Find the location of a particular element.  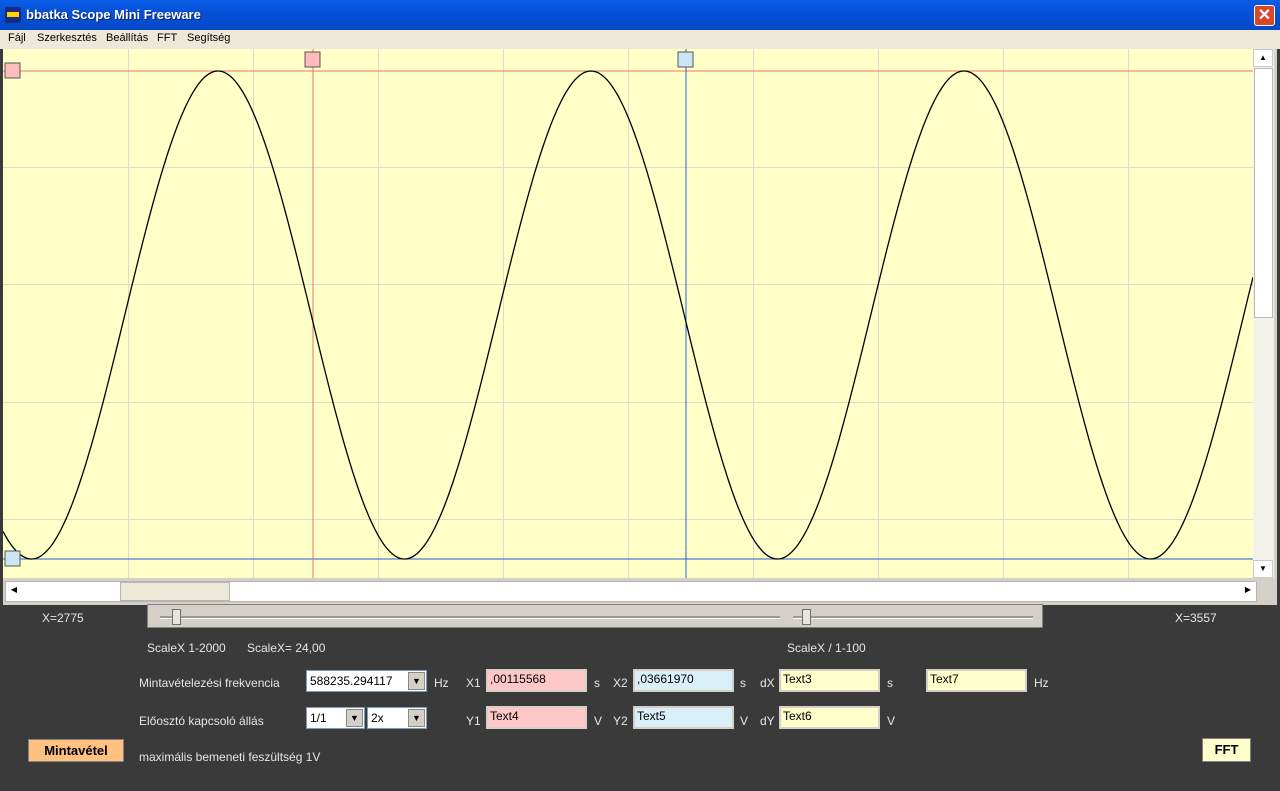

sample-rate-value: 588235.294117 is located at coordinates (351, 681).